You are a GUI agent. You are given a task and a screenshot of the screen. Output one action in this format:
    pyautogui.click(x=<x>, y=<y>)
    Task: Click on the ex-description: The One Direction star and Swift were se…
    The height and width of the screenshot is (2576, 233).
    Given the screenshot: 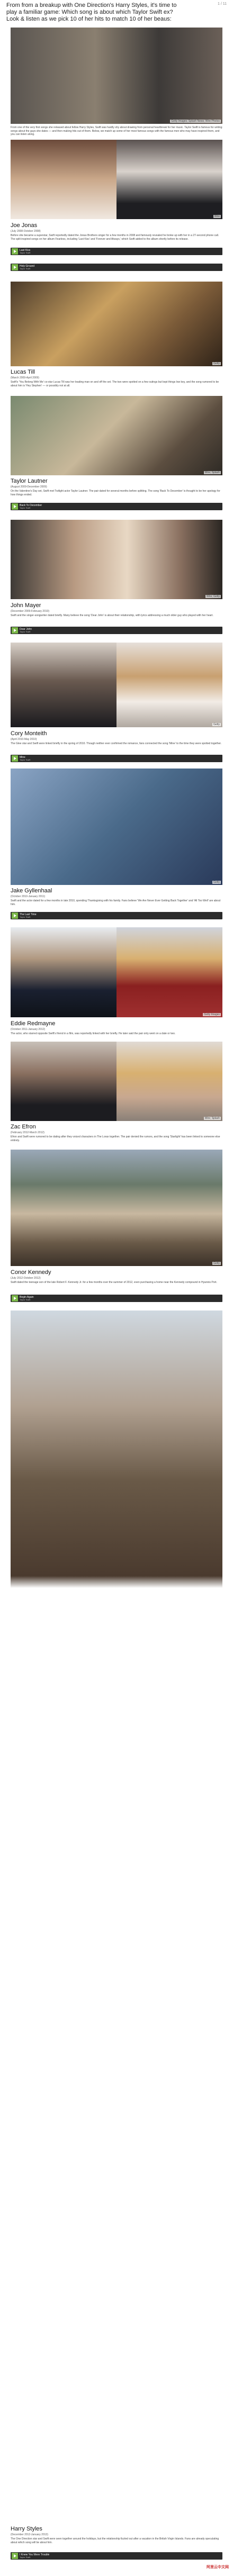 What is the action you would take?
    pyautogui.click(x=115, y=2540)
    